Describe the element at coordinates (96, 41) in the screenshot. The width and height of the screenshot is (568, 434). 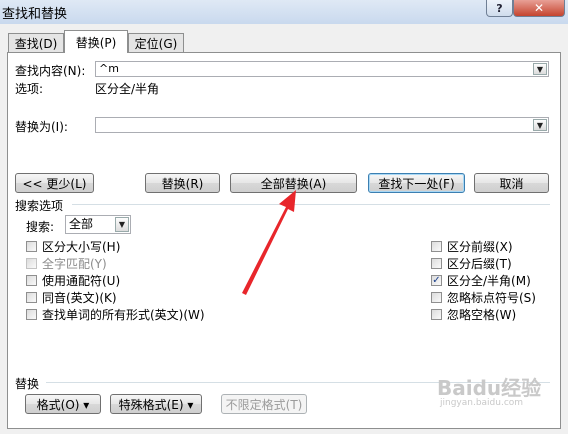
I see `tab-replace: 替换(P)` at that location.